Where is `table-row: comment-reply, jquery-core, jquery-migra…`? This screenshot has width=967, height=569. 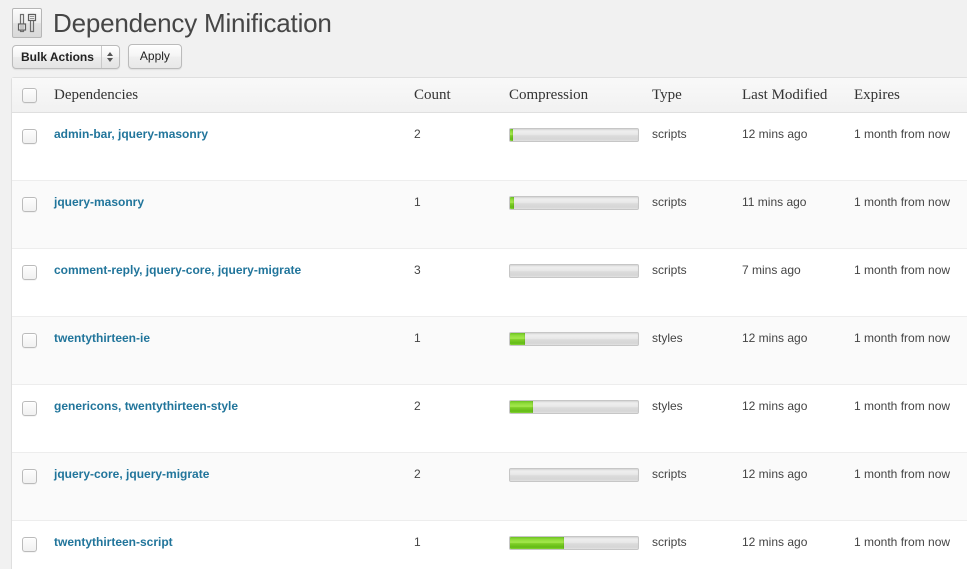
table-row: comment-reply, jquery-core, jquery-migra… is located at coordinates (489, 282).